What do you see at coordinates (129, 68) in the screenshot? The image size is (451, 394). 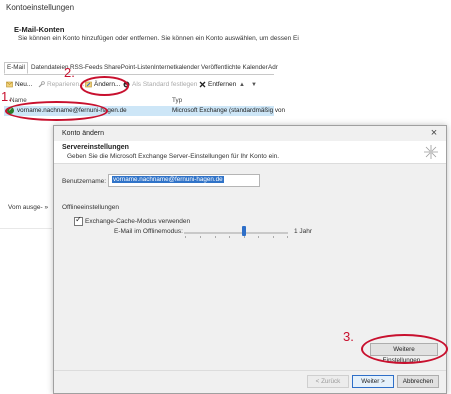 I see `tab-sharepoint-lists: SharePoint-Listen` at bounding box center [129, 68].